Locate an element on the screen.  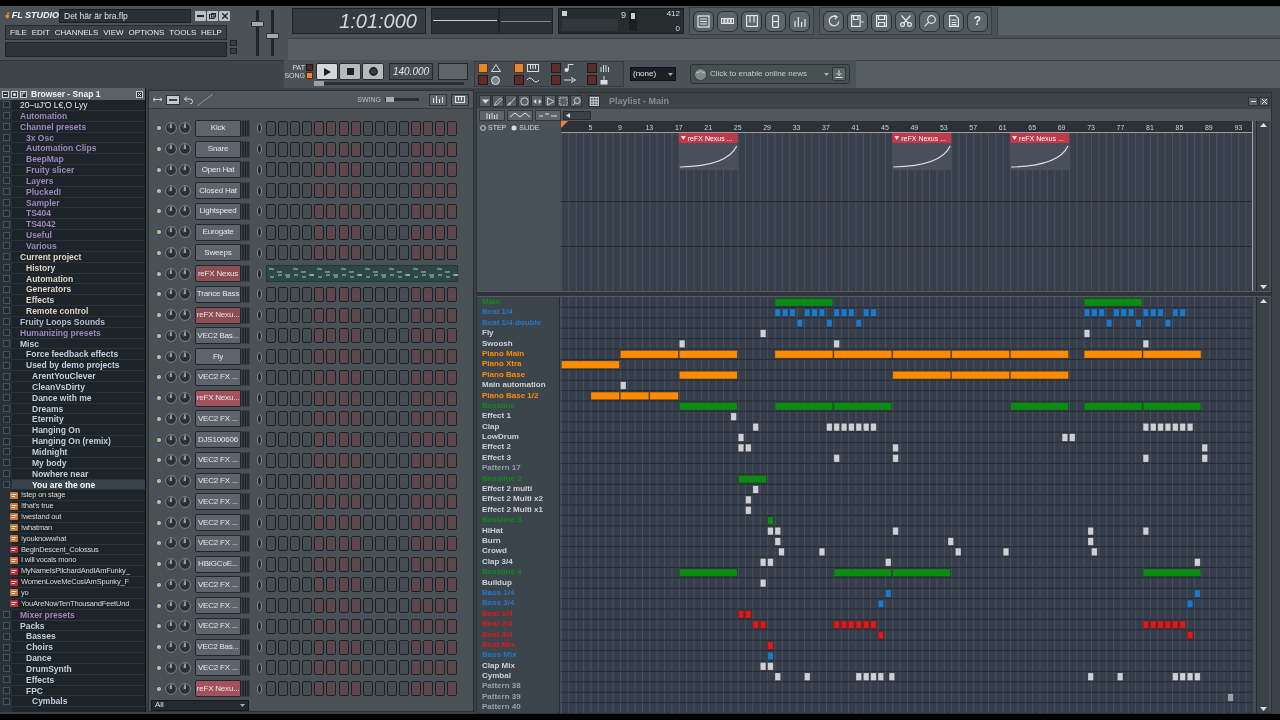
menu-item: FILE is located at coordinates (18, 32).